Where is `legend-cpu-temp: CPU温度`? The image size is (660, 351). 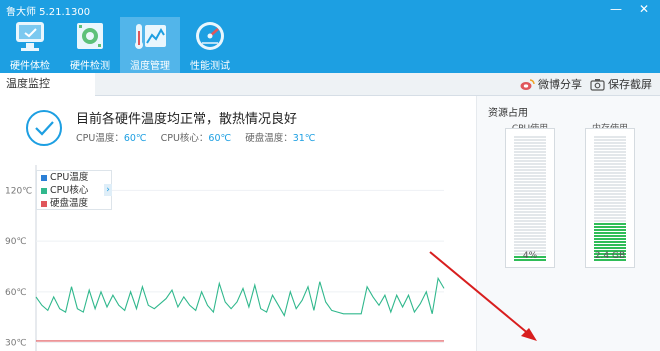
legend-cpu-temp: CPU温度 is located at coordinates (74, 177).